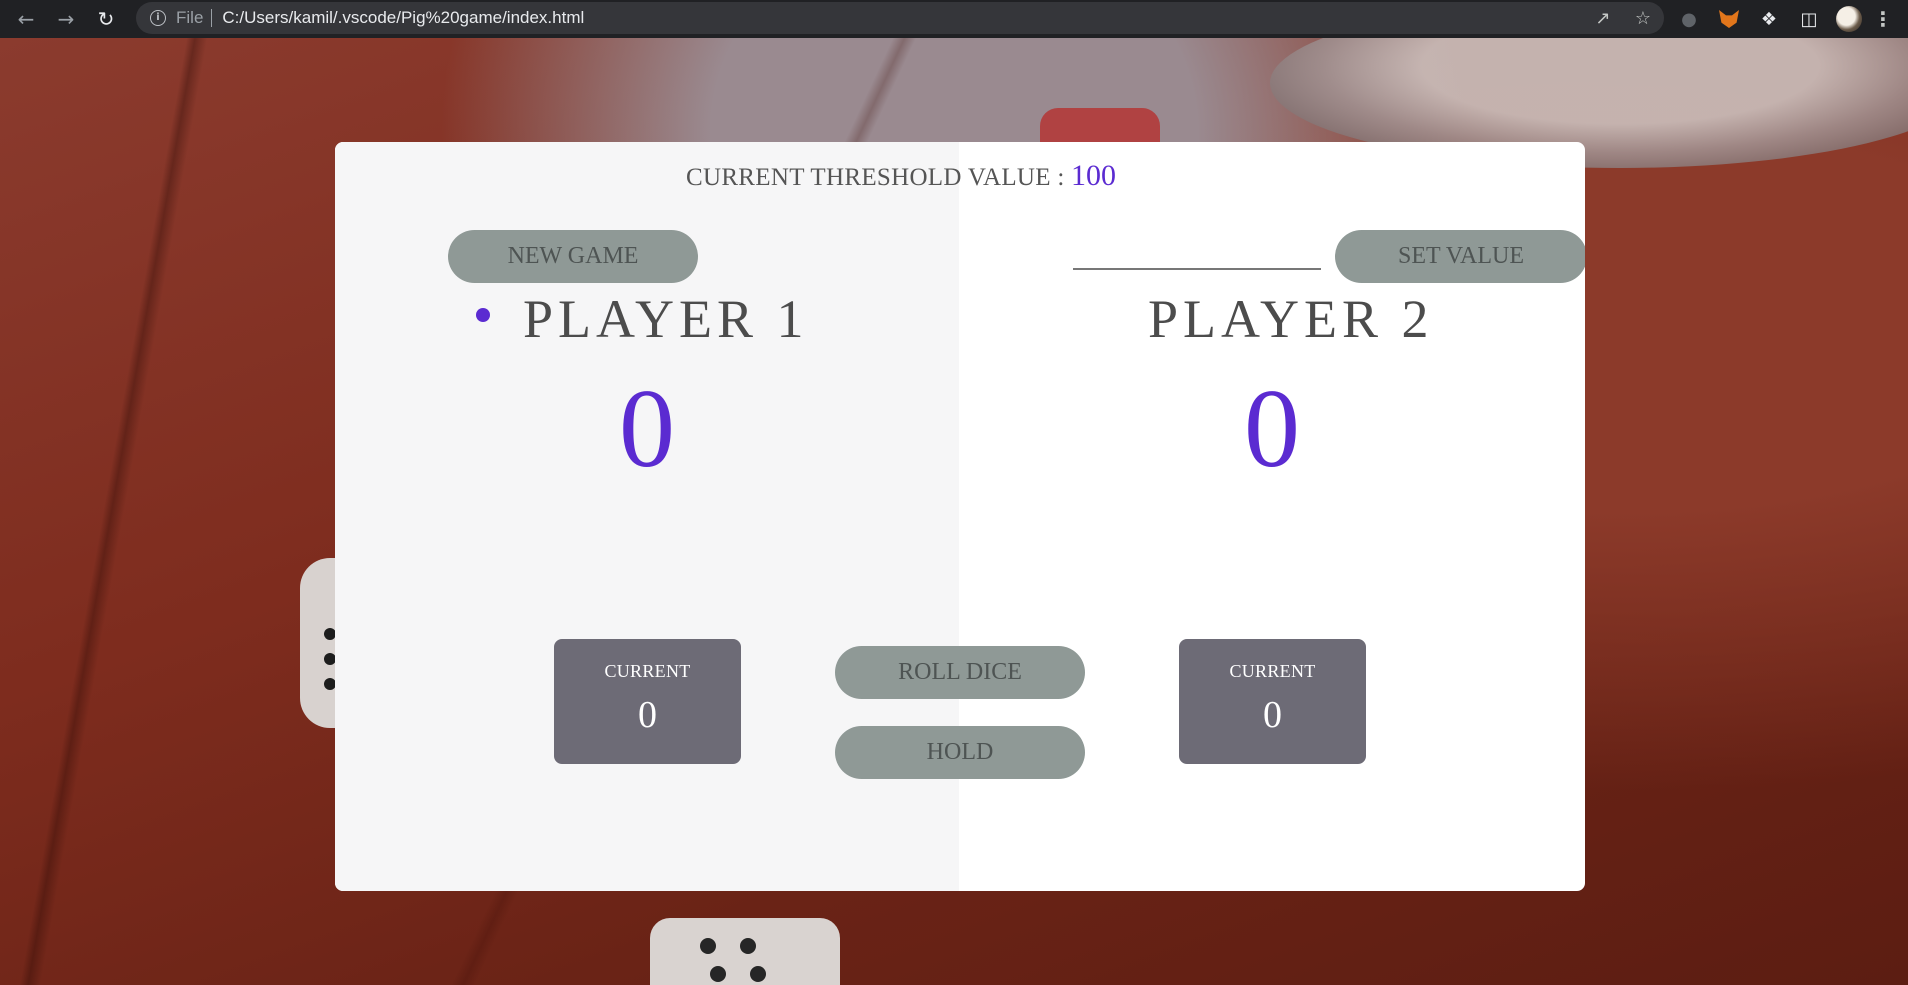 The image size is (1908, 985). What do you see at coordinates (1603, 18) in the screenshot?
I see `share-icon: ↗` at bounding box center [1603, 18].